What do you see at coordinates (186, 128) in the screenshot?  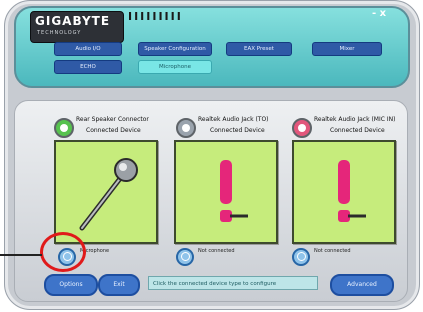 I see `jack-icon-gray` at bounding box center [186, 128].